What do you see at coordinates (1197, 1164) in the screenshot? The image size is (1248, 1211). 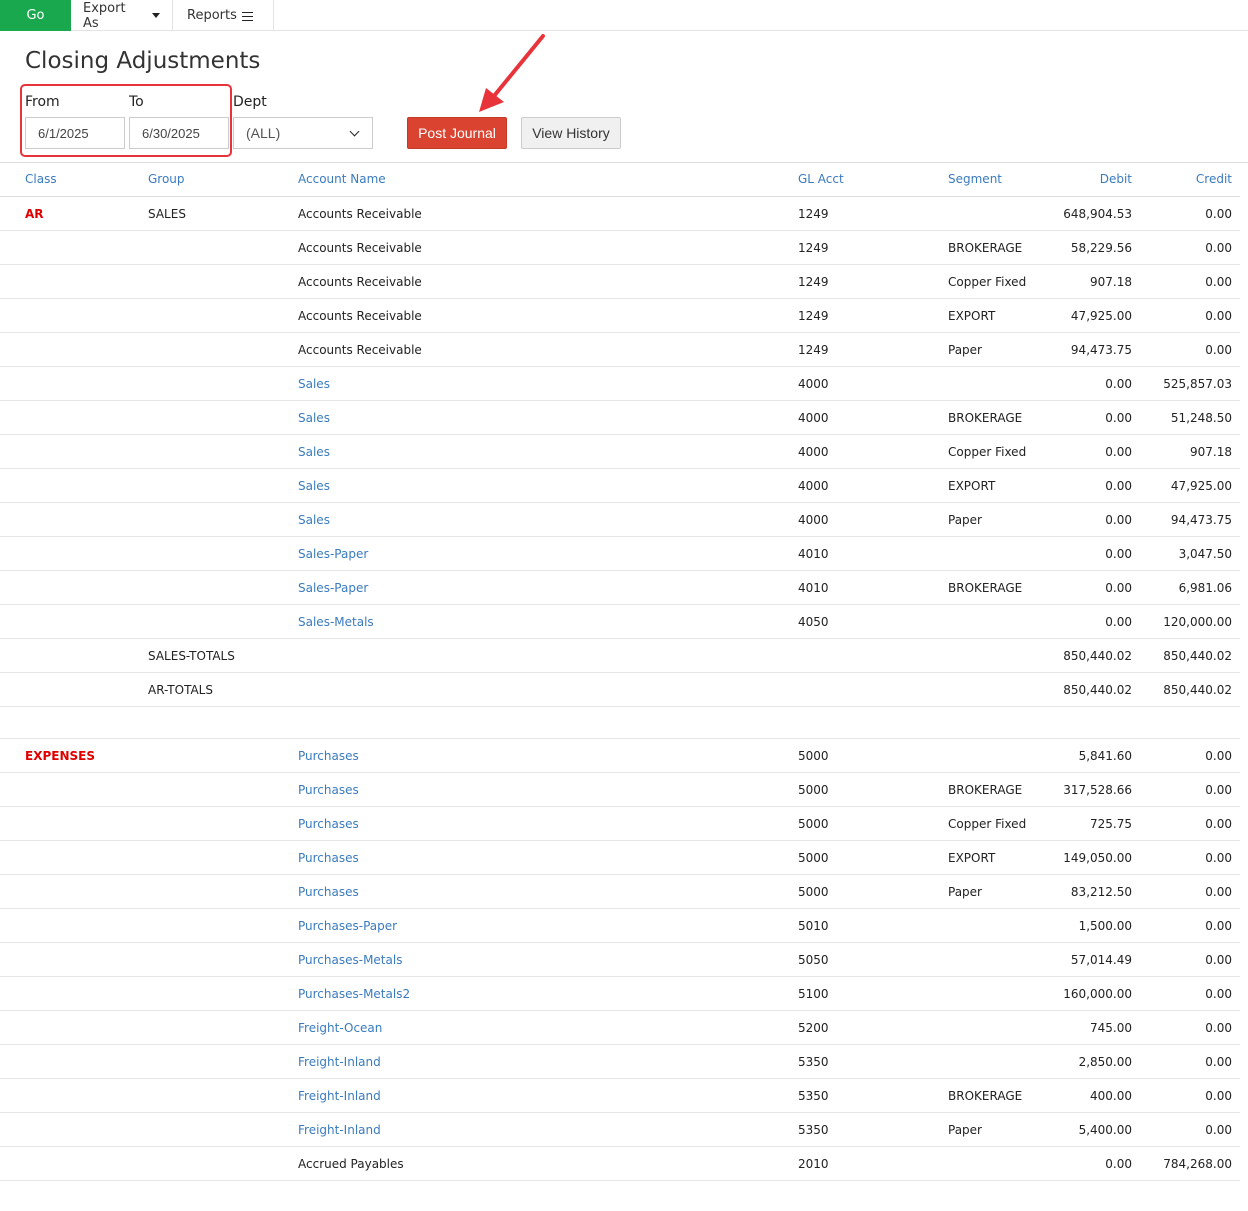 I see `row-credit: 784,268.00` at bounding box center [1197, 1164].